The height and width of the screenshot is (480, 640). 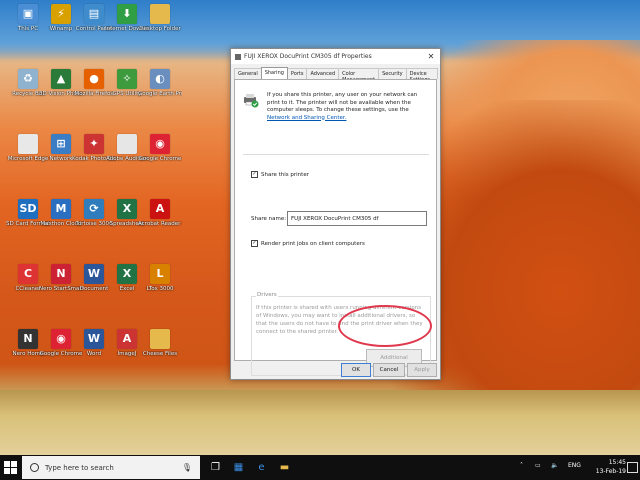 What do you see at coordinates (392, 73) in the screenshot?
I see `tab-security: Security` at bounding box center [392, 73].